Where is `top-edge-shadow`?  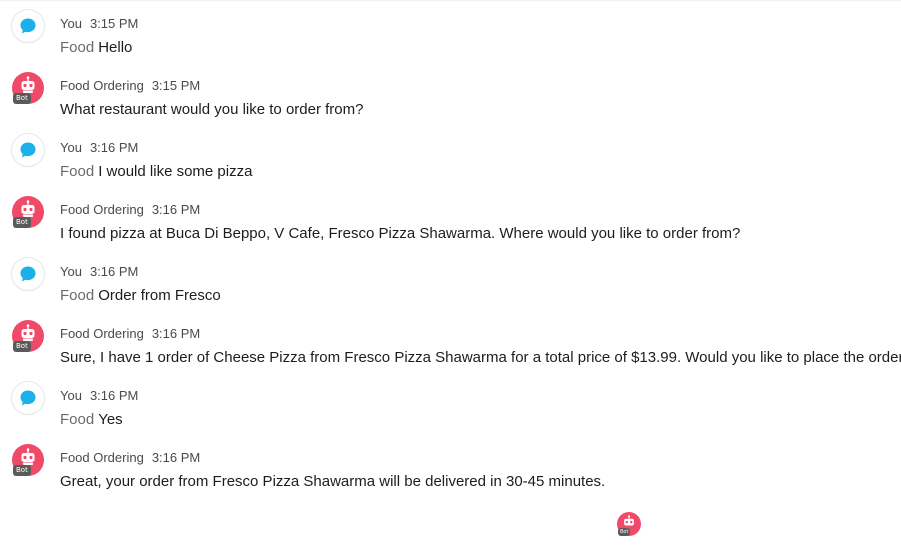 top-edge-shadow is located at coordinates (450, 1).